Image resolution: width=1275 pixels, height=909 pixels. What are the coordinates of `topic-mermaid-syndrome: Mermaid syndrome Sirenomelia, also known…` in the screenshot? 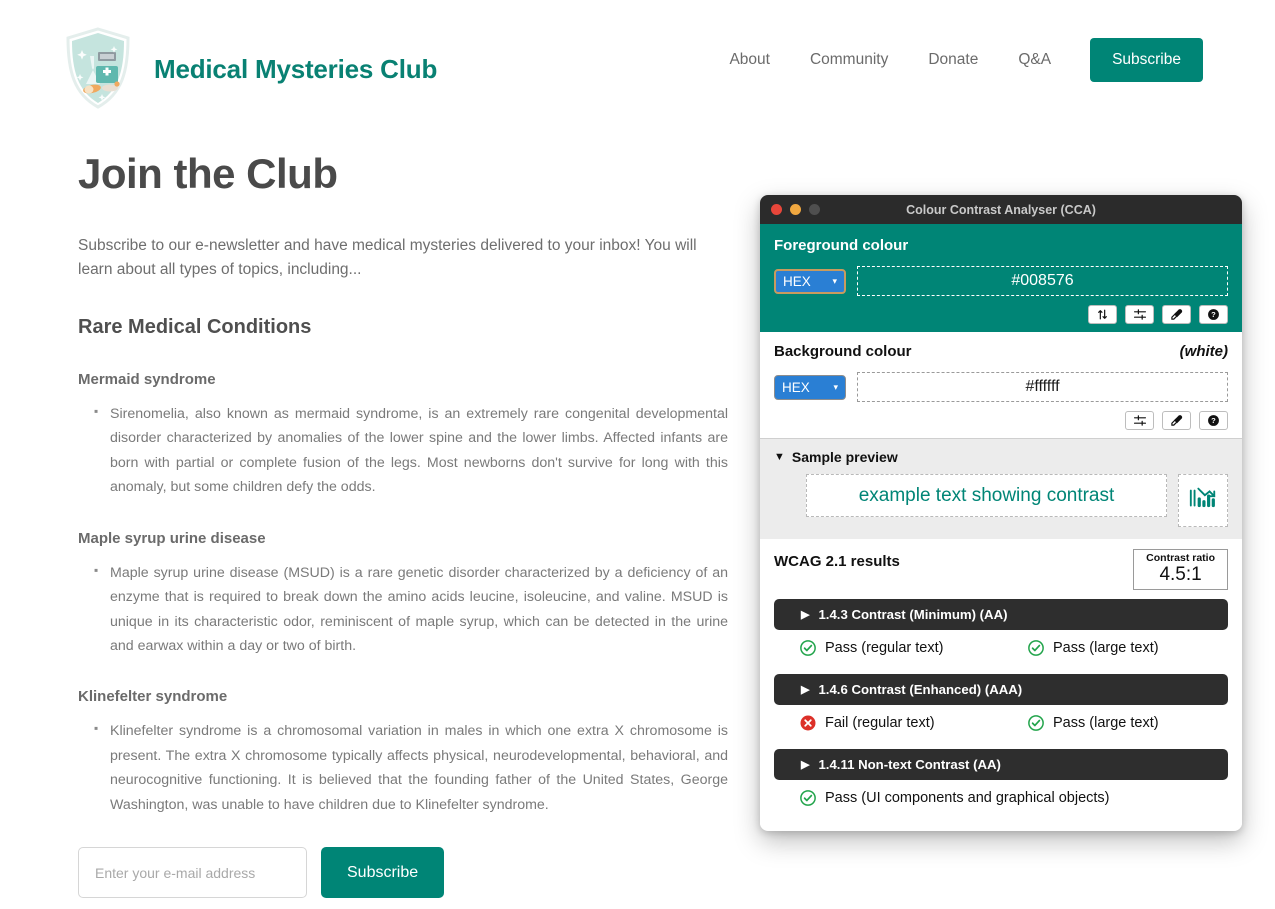 It's located at (403, 435).